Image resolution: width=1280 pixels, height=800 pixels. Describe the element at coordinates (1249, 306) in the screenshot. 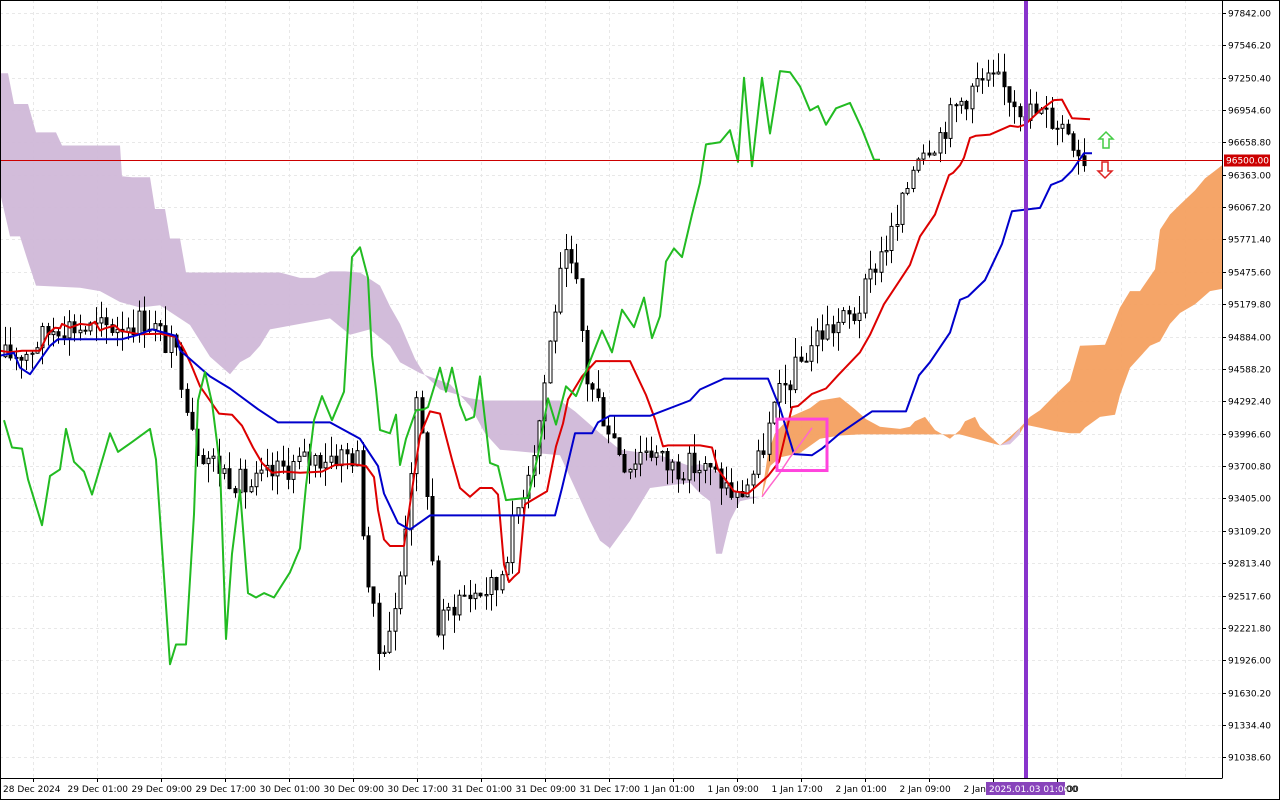

I see `price-tick-label: 95179.80` at that location.